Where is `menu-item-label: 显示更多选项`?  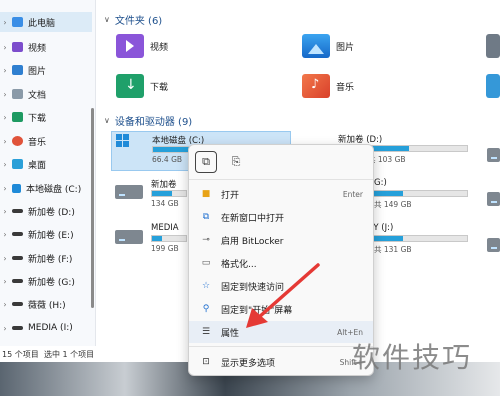
menu-item-label: 显示更多选项 is located at coordinates (248, 363).